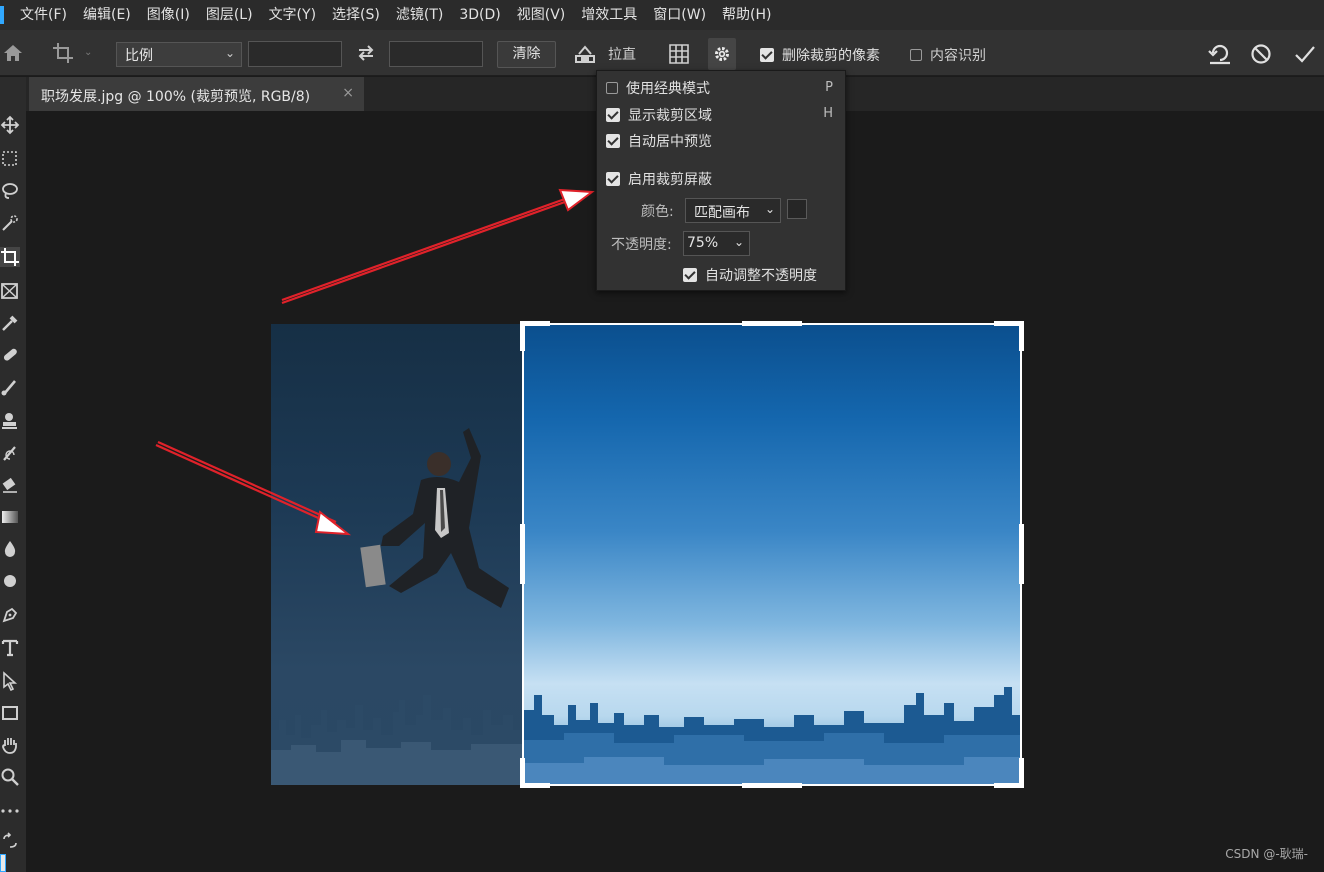  Describe the element at coordinates (10, 811) in the screenshot. I see `more-tools-icon` at that location.